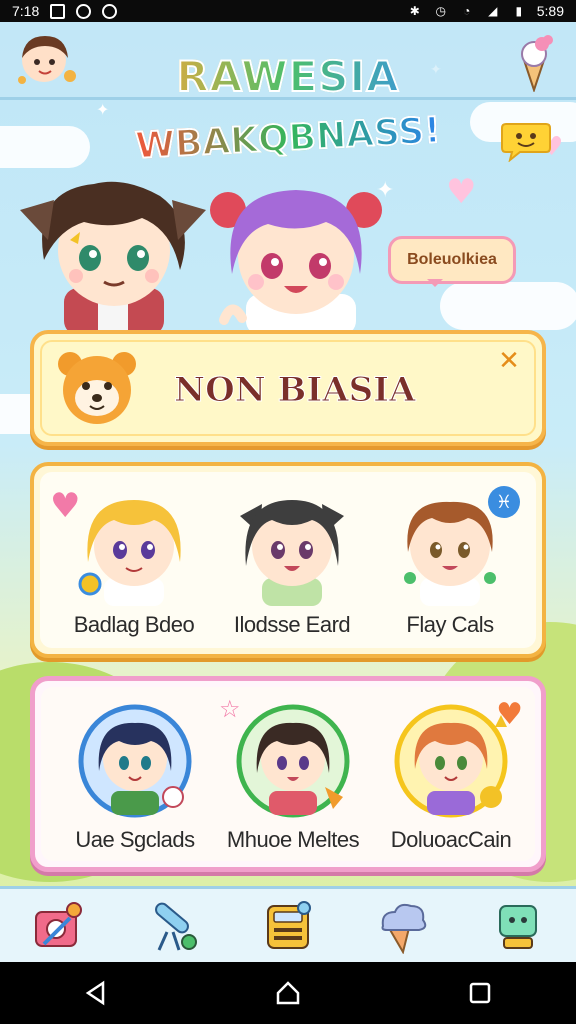 This screenshot has width=576, height=1024. What do you see at coordinates (96, 993) in the screenshot?
I see `back-icon` at bounding box center [96, 993].